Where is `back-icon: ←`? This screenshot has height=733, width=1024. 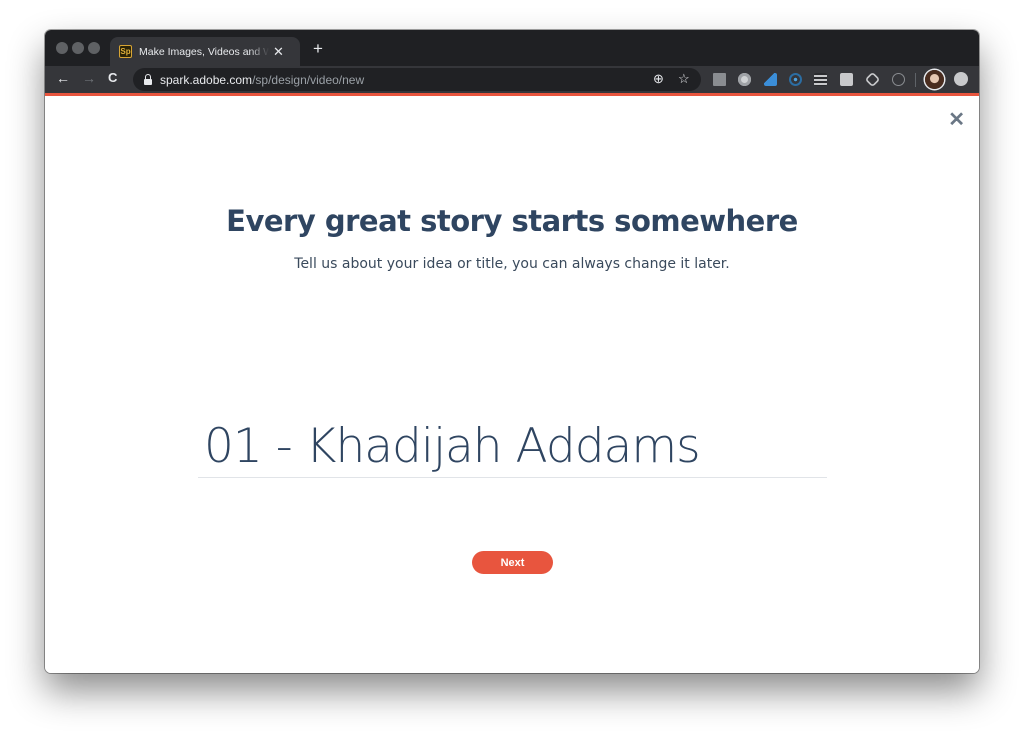 back-icon: ← is located at coordinates (63, 78).